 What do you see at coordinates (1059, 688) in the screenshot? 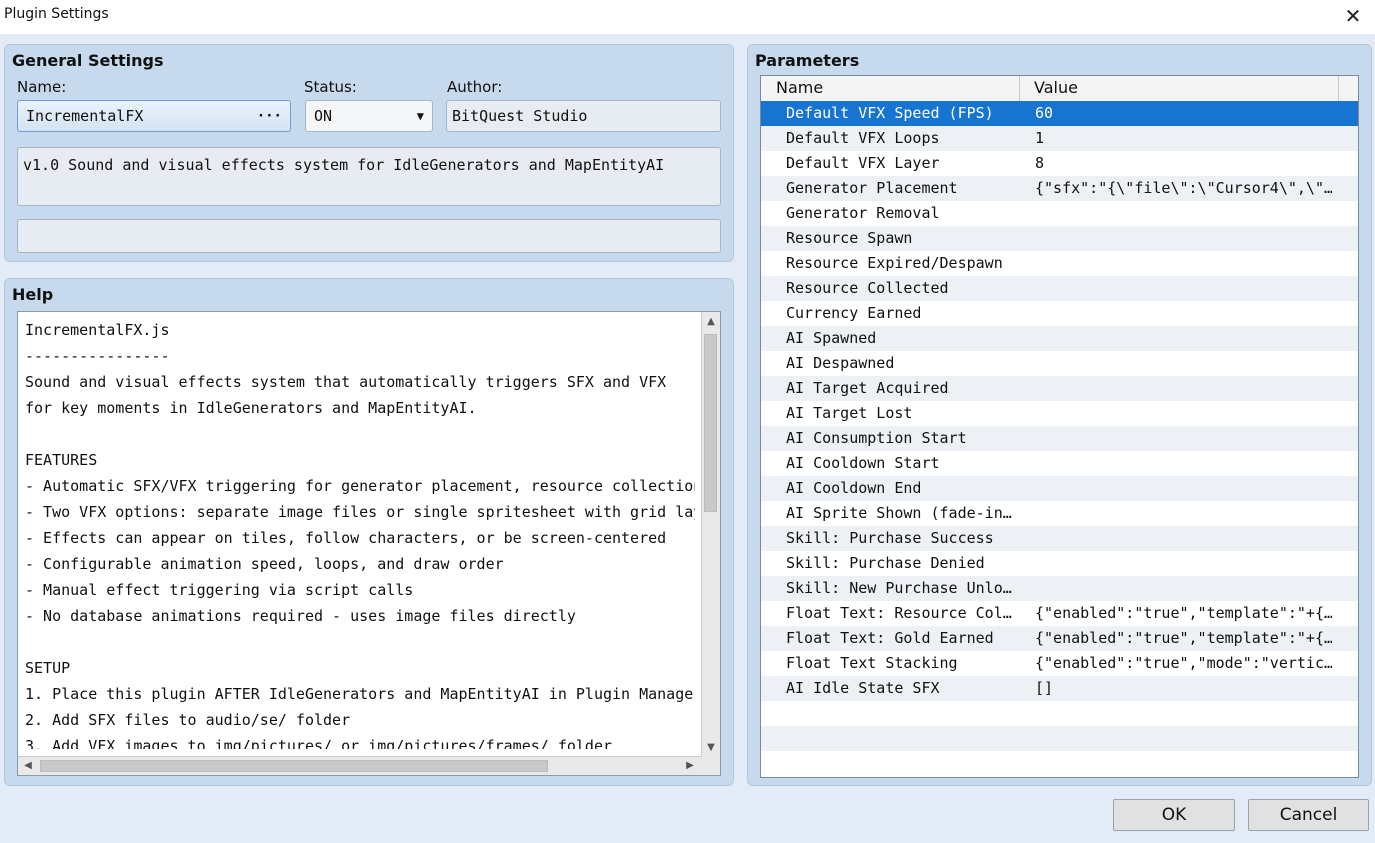
I see `table-row: AI Idle State SFX []` at bounding box center [1059, 688].